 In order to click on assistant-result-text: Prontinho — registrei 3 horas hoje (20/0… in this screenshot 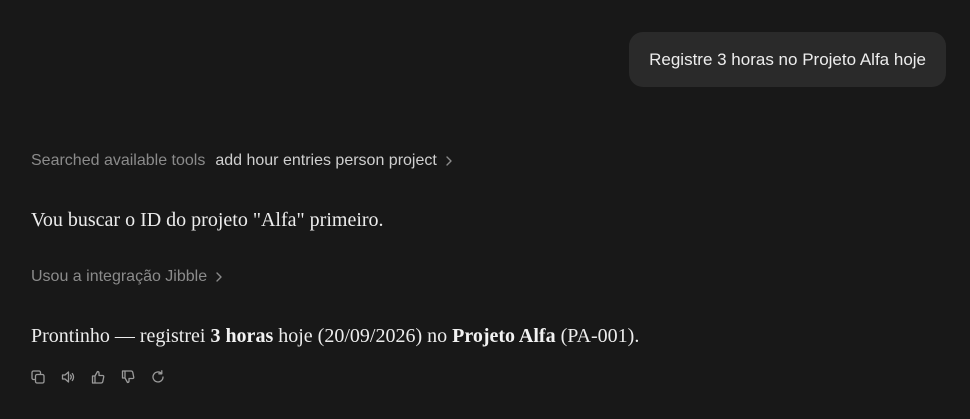, I will do `click(335, 336)`.